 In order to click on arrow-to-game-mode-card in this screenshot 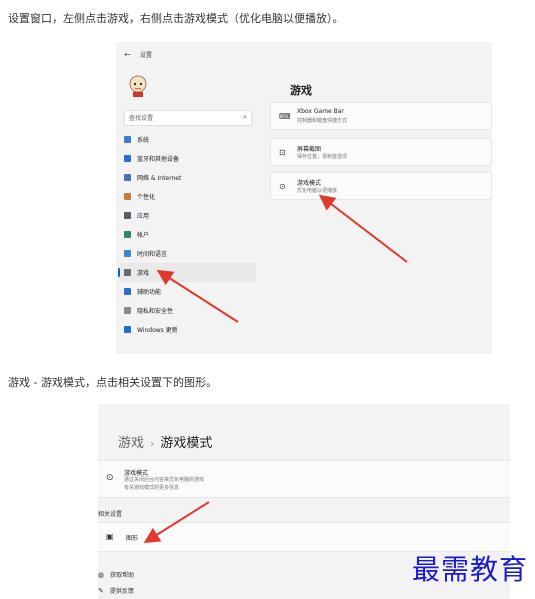, I will do `click(363, 228)`.